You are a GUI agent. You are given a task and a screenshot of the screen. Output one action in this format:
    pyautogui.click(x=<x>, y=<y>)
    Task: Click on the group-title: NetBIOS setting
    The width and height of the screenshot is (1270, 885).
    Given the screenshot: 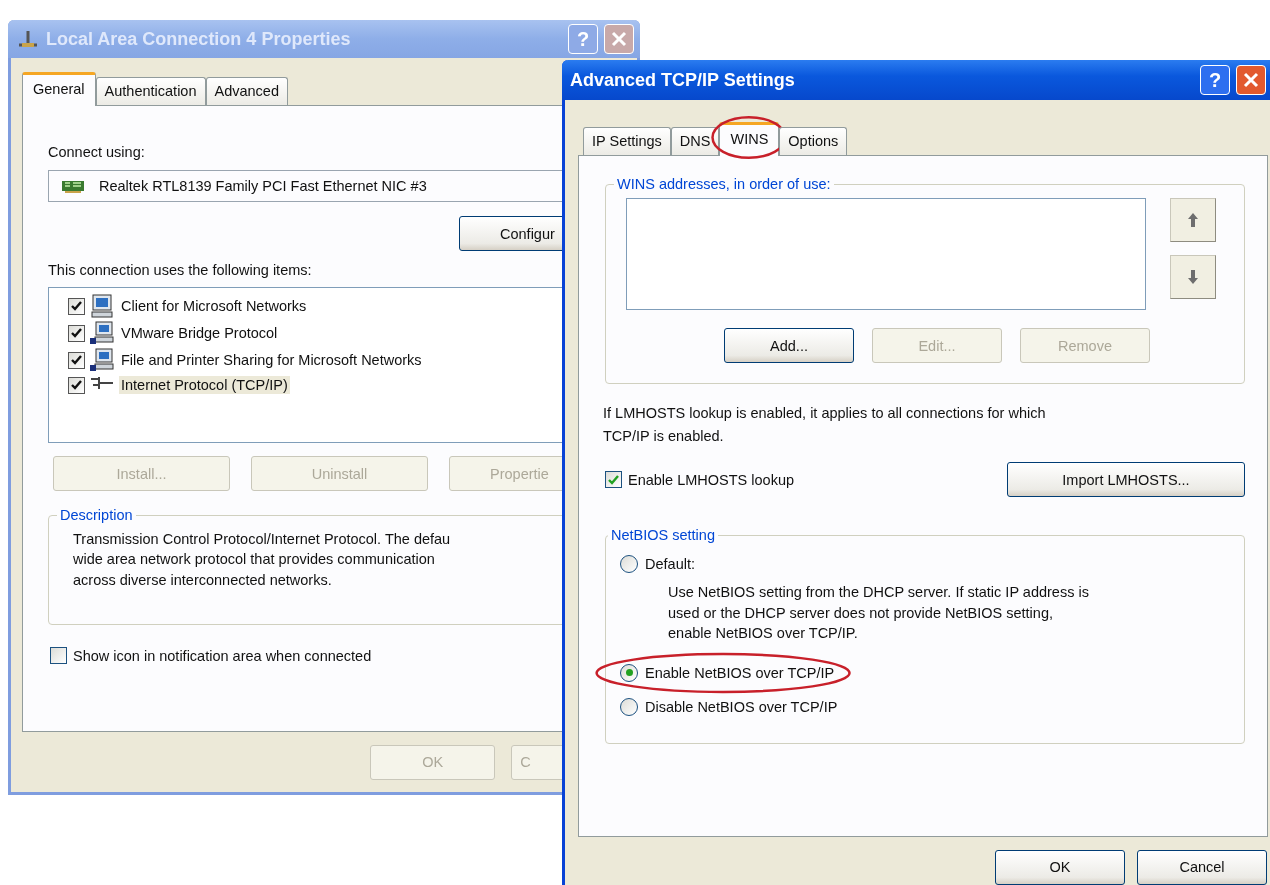 What is the action you would take?
    pyautogui.click(x=663, y=535)
    